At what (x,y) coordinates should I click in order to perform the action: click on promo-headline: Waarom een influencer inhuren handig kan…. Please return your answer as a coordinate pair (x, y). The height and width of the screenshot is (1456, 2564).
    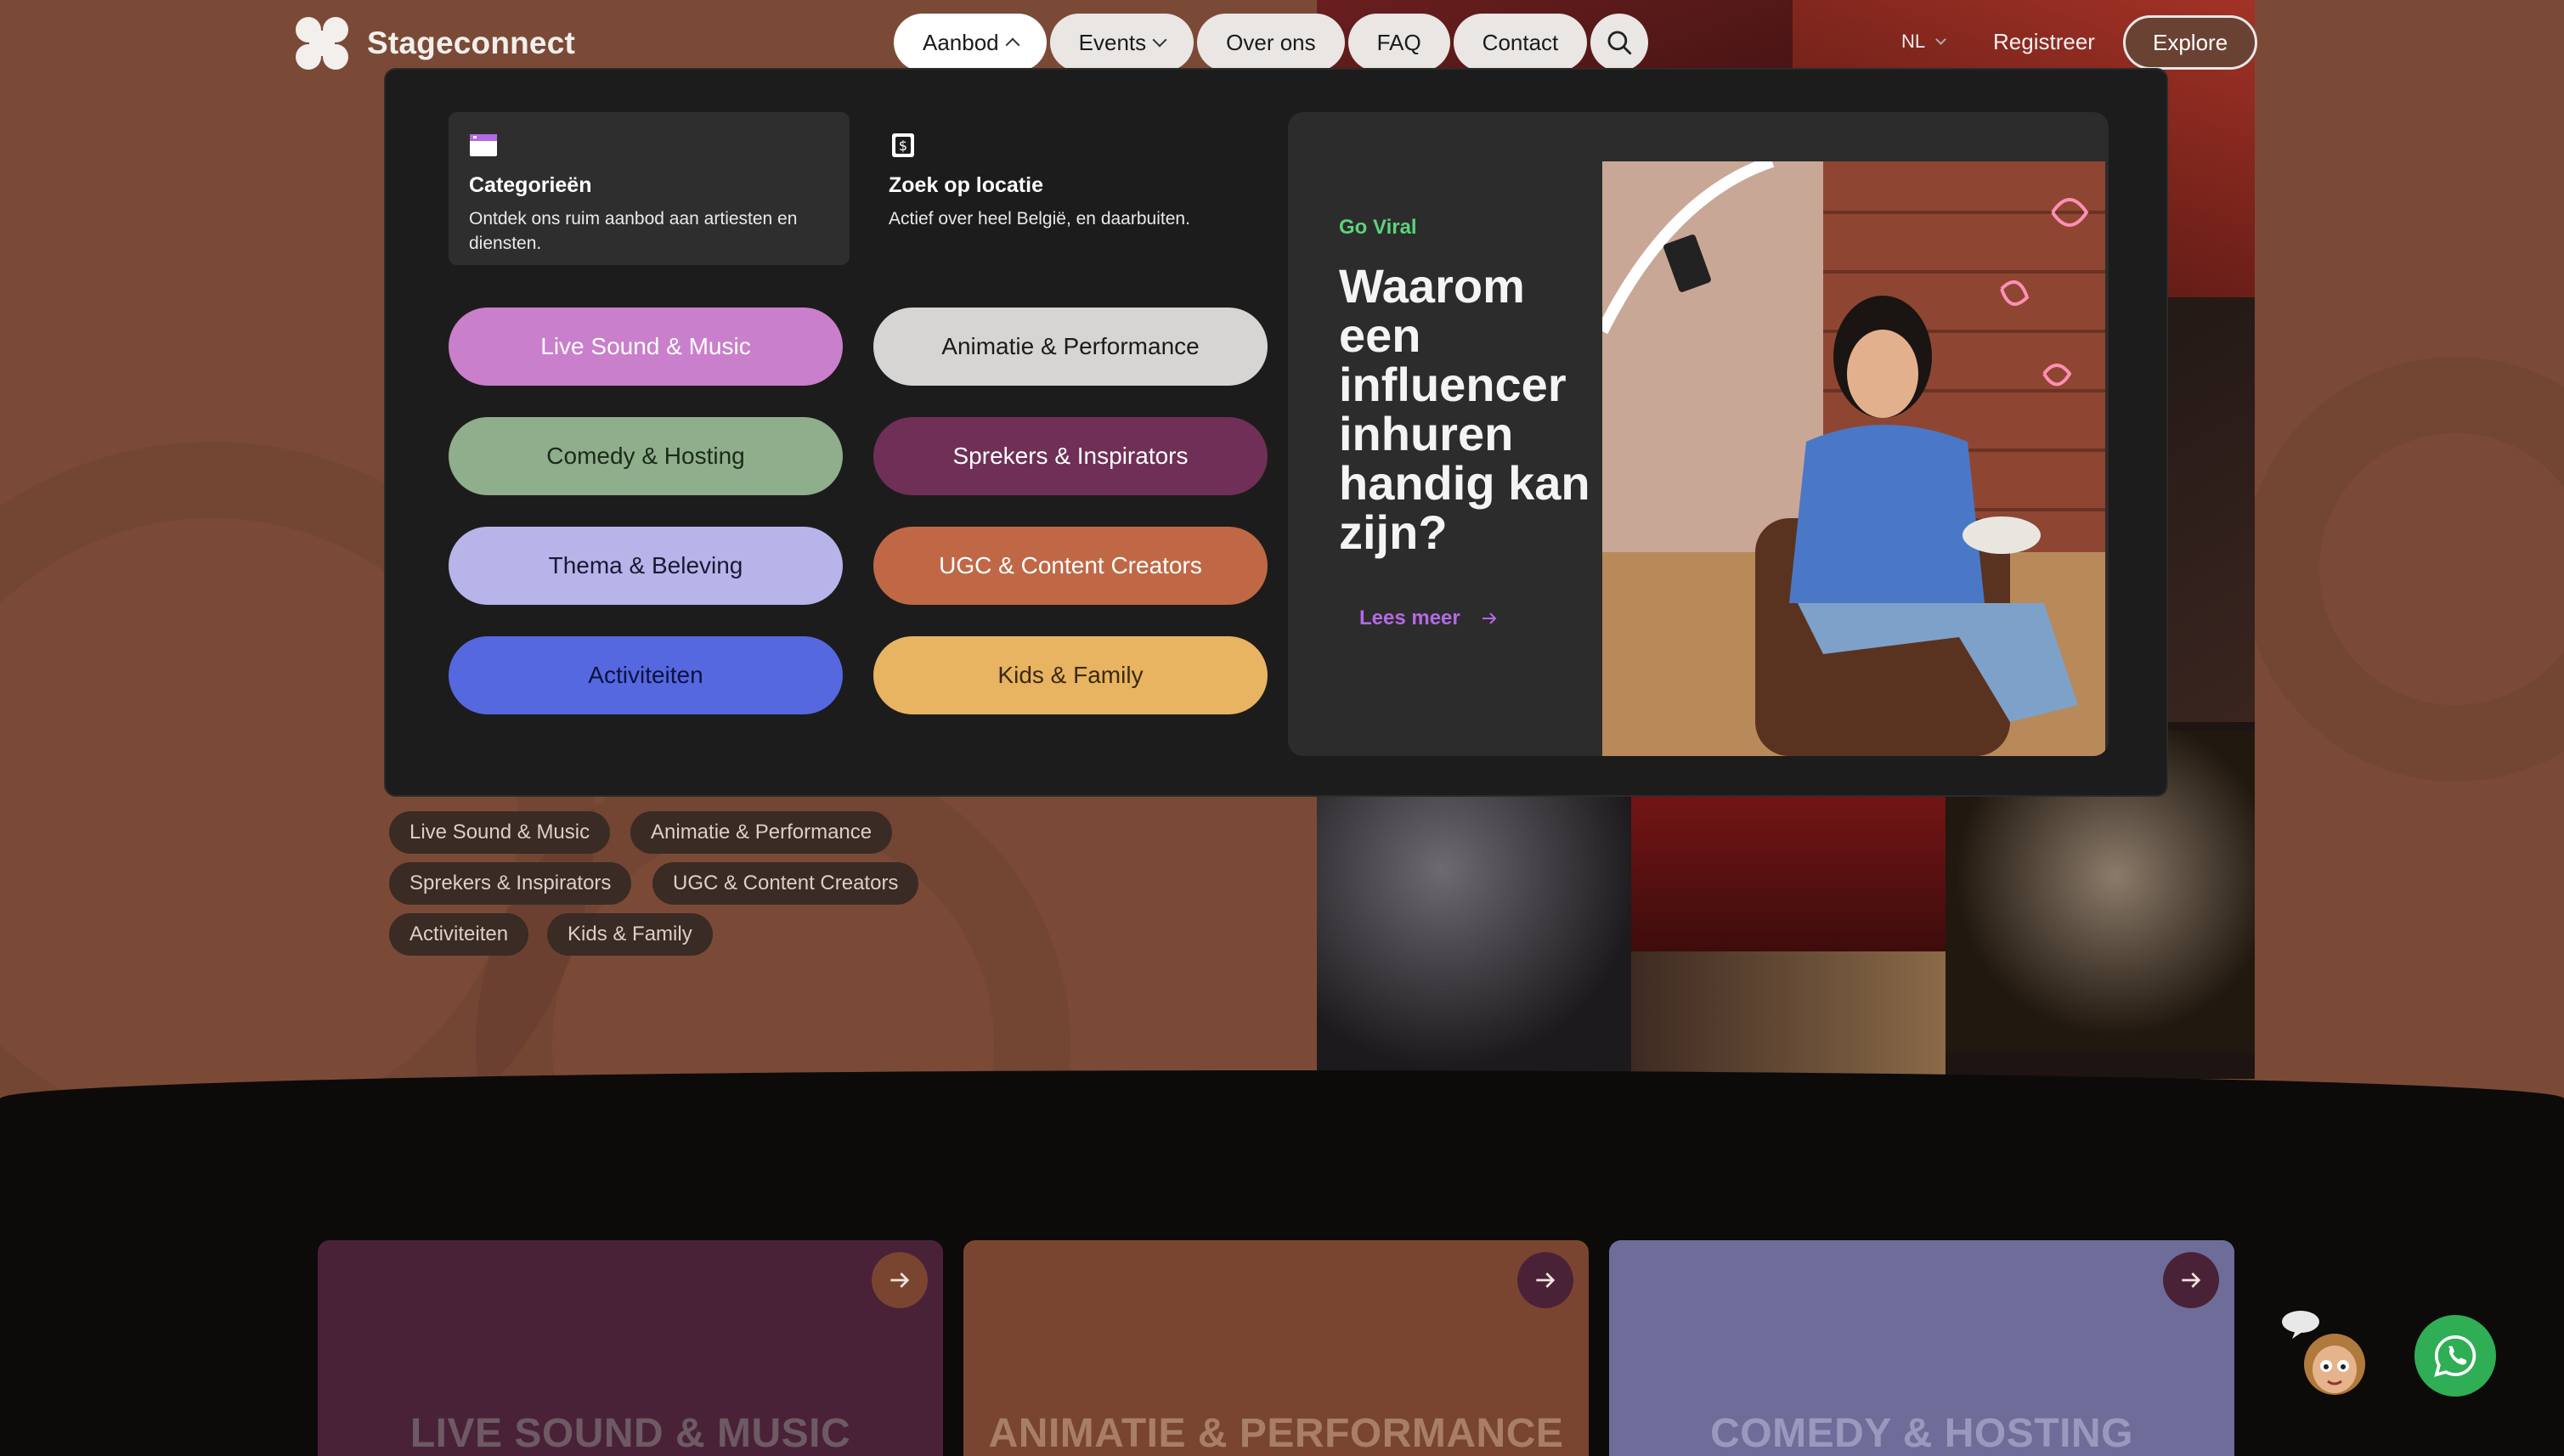
    Looking at the image, I should click on (1464, 409).